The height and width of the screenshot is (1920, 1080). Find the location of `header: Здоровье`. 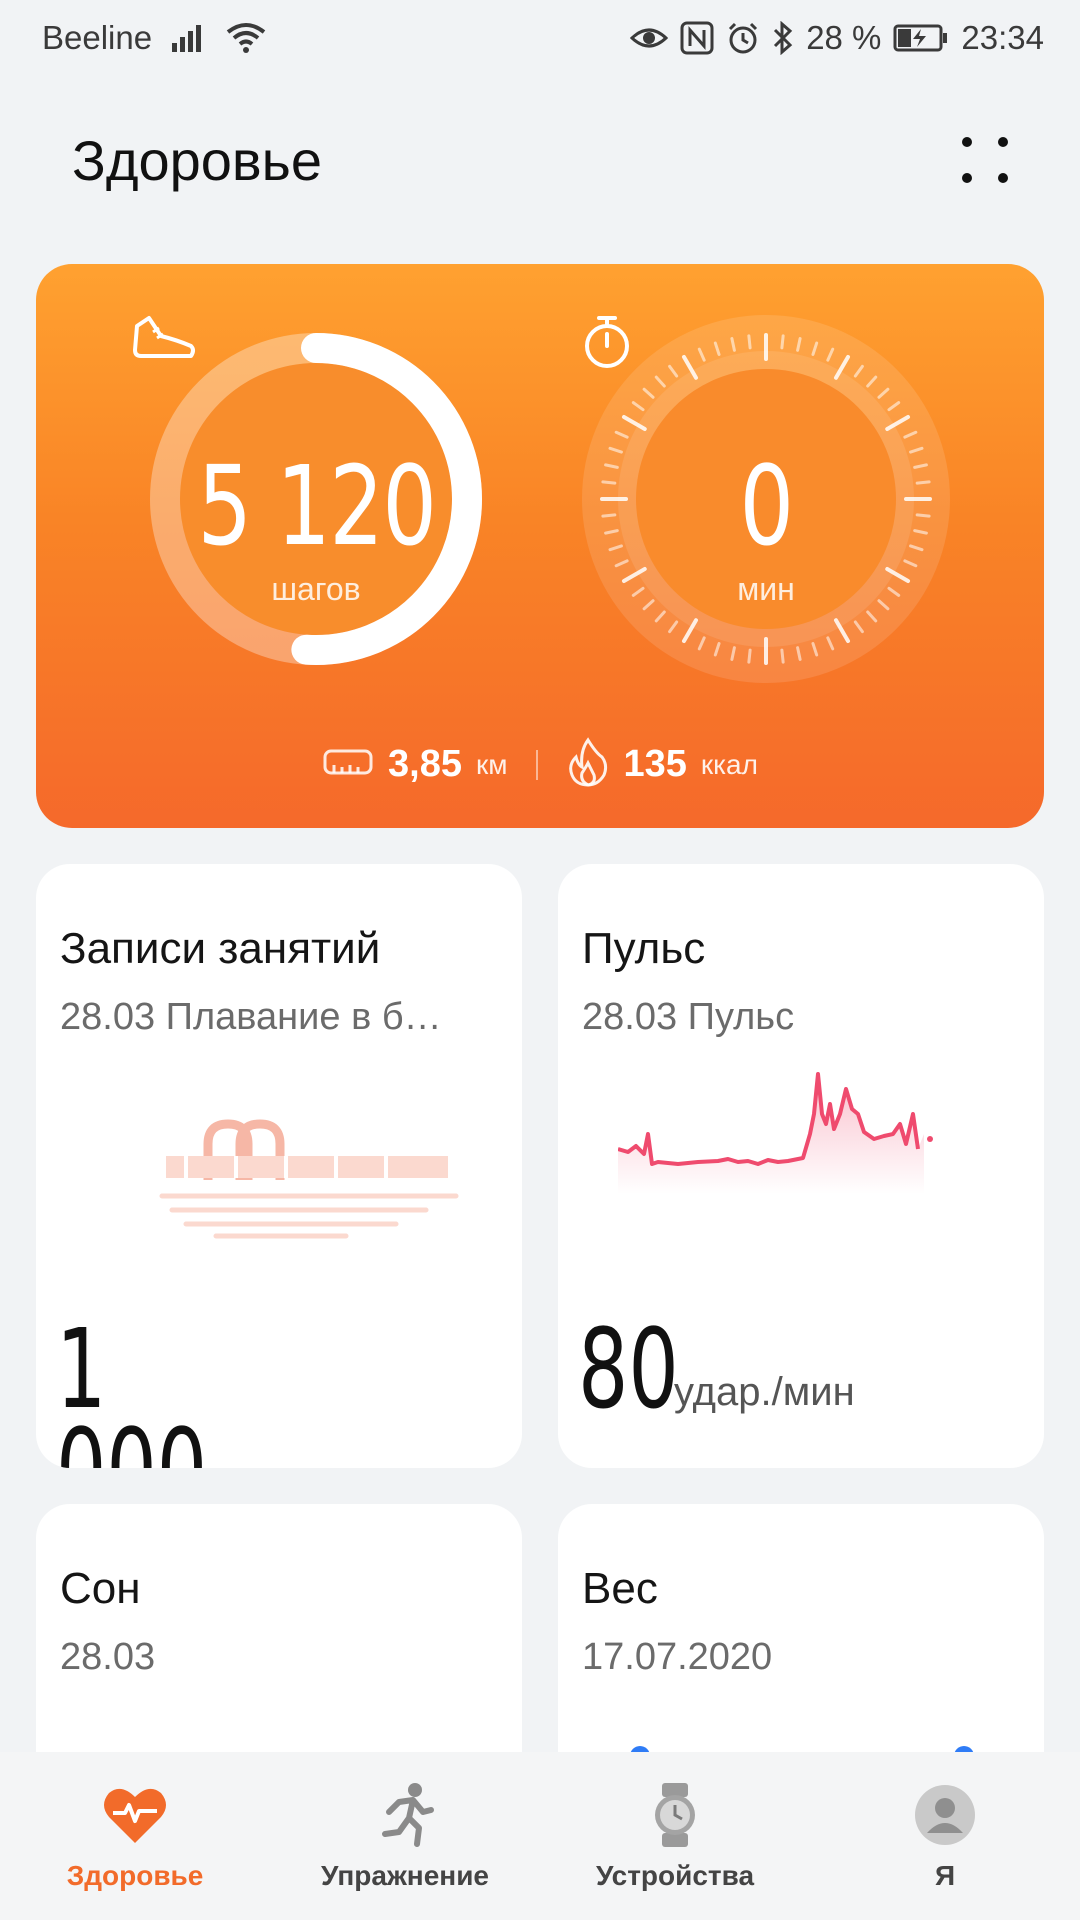

header: Здоровье is located at coordinates (540, 160).